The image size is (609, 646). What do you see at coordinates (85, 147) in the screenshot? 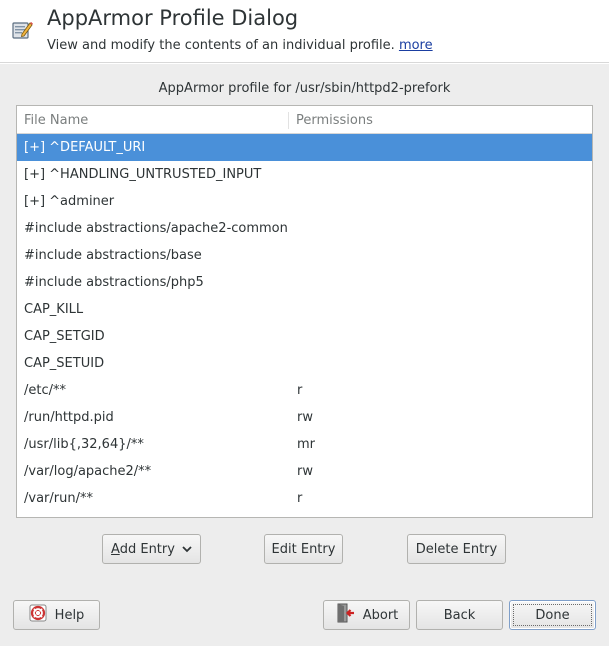
I see `file-name-cell: [+] ^DEFAULT_URI` at bounding box center [85, 147].